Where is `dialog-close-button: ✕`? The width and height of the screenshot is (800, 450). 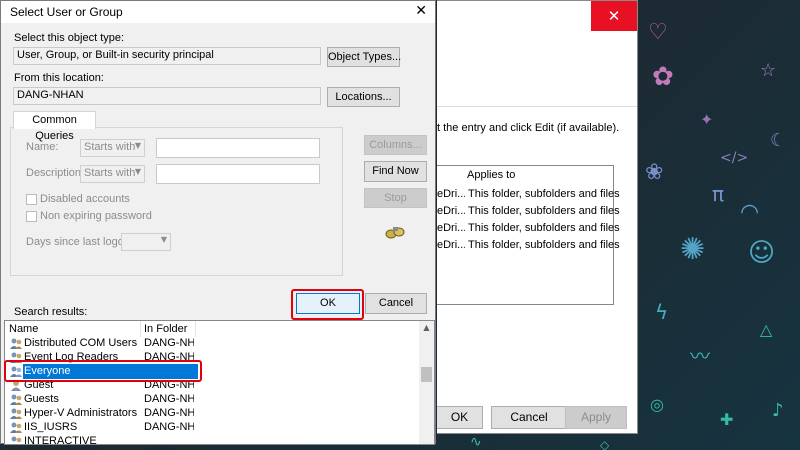 dialog-close-button: ✕ is located at coordinates (421, 11).